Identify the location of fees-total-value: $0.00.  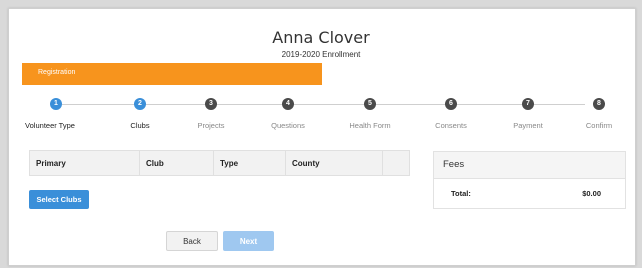
(591, 193).